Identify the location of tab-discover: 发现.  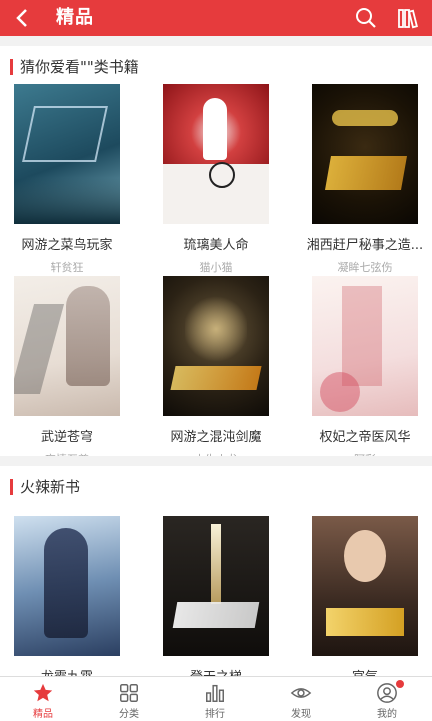
(301, 699).